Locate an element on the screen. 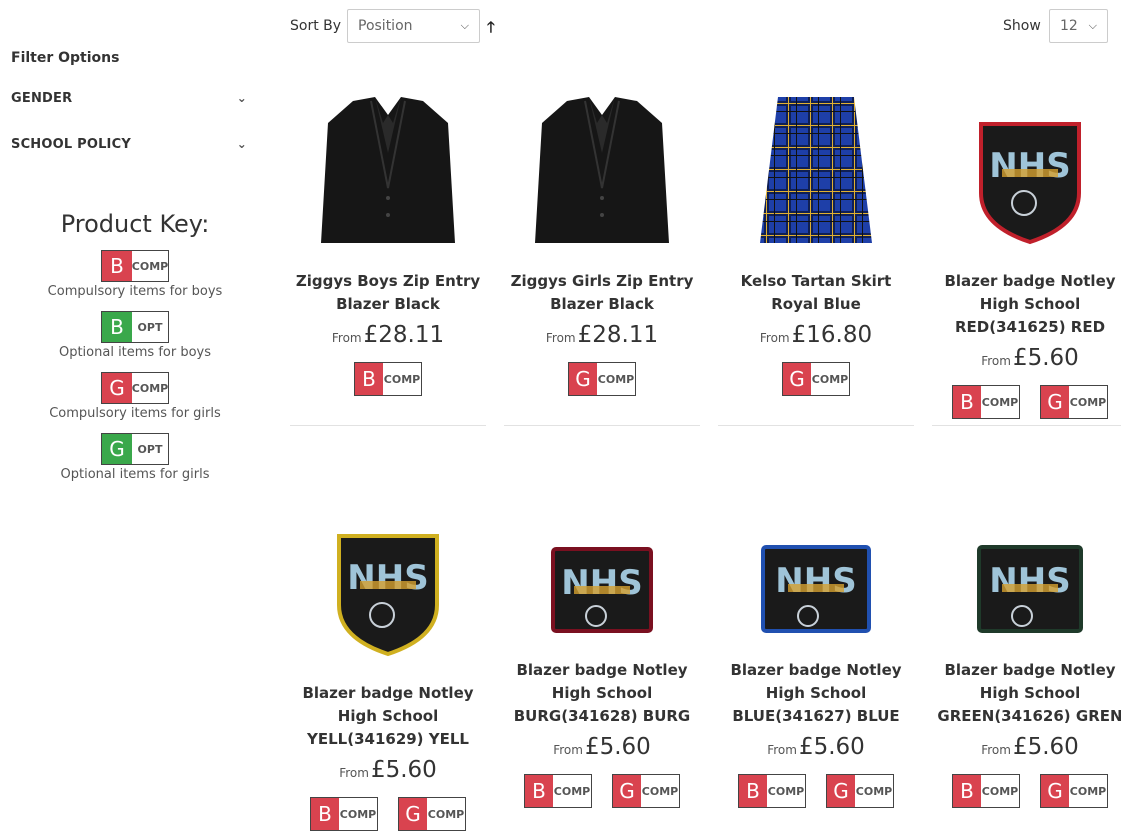  product-name: Ziggys Boys Zip Entry Blazer Black is located at coordinates (388, 293).